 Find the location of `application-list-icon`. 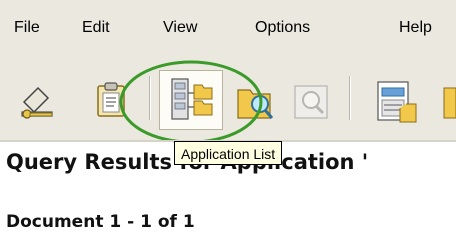

application-list-icon is located at coordinates (192, 99).